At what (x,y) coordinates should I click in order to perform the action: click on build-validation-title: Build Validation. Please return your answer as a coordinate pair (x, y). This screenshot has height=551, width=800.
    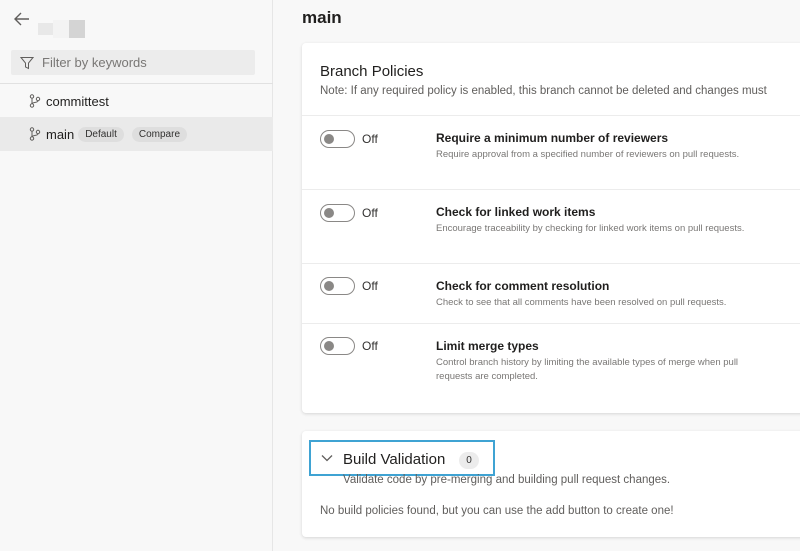
    Looking at the image, I should click on (394, 459).